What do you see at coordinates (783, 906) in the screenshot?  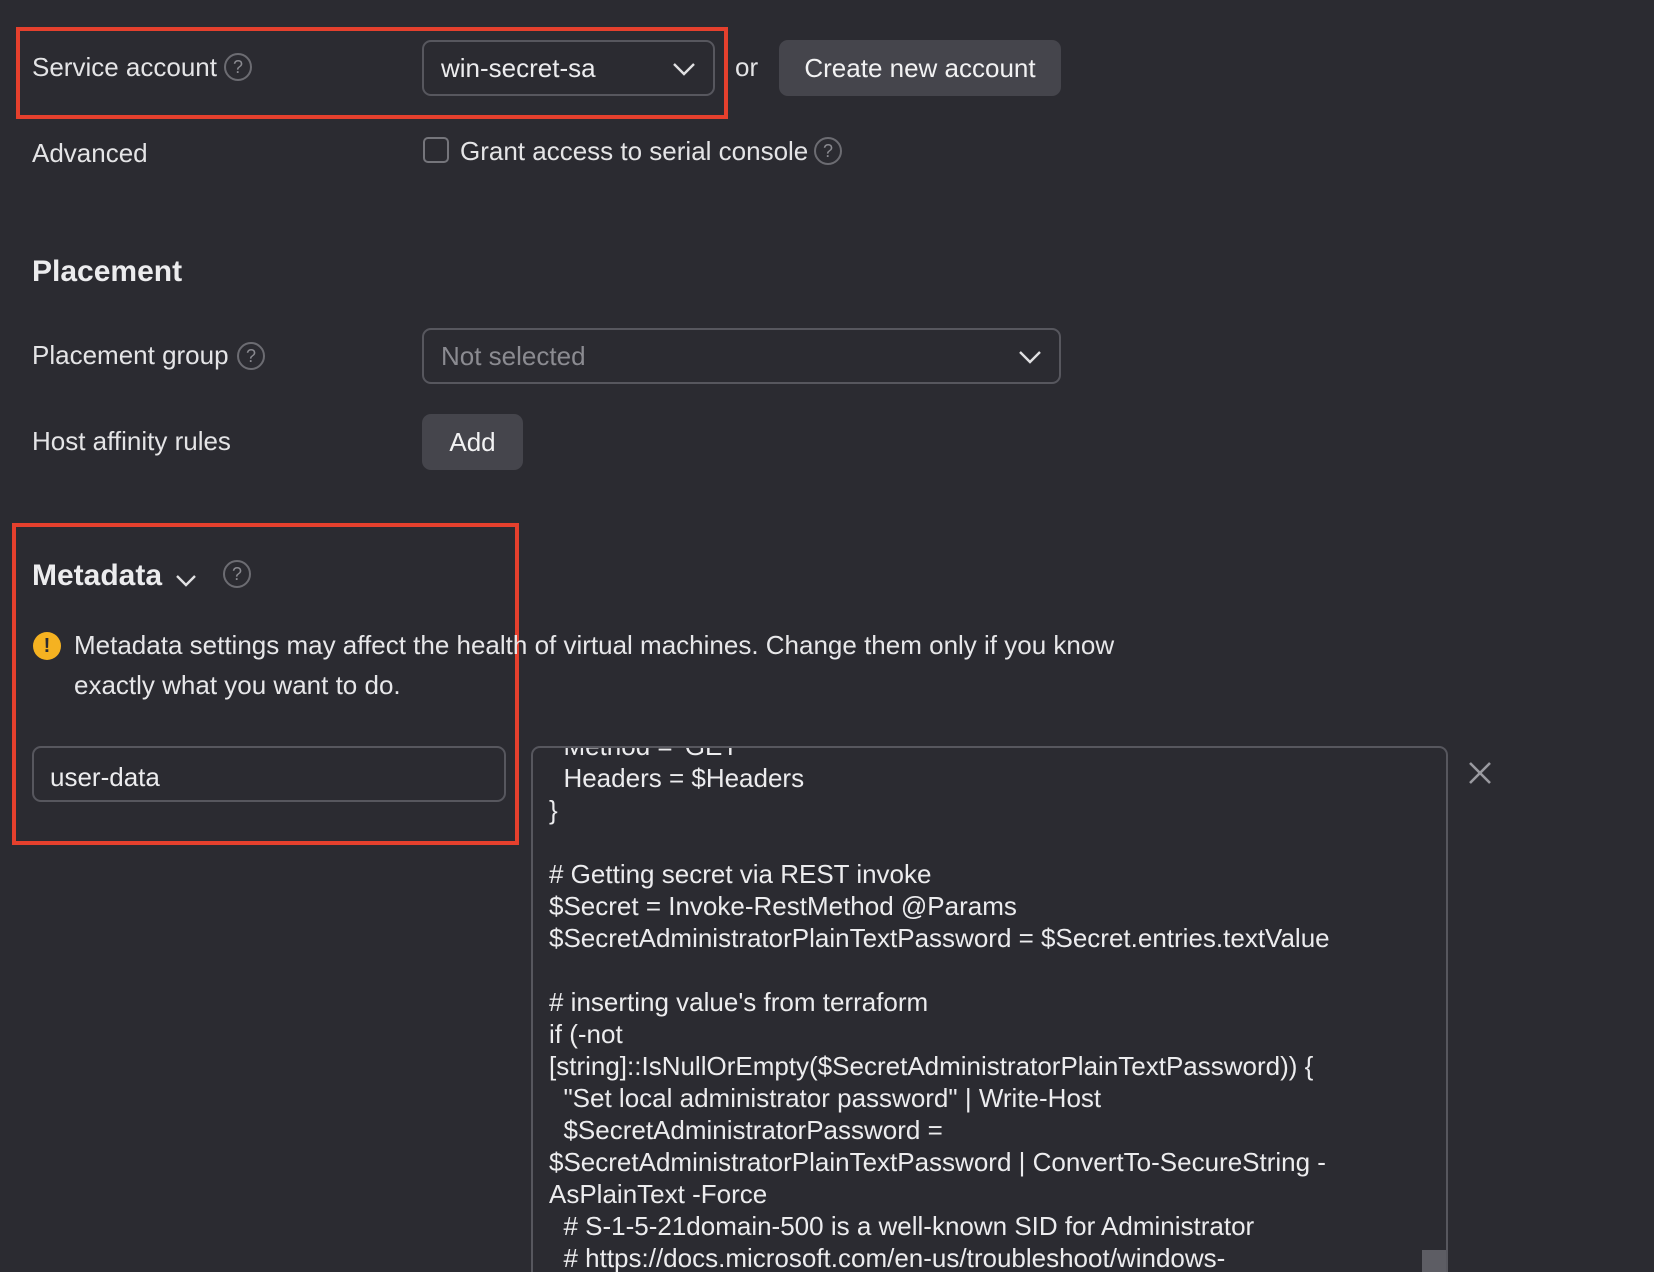 I see `code-line: $Secret = Invoke-RestMethod @Params` at bounding box center [783, 906].